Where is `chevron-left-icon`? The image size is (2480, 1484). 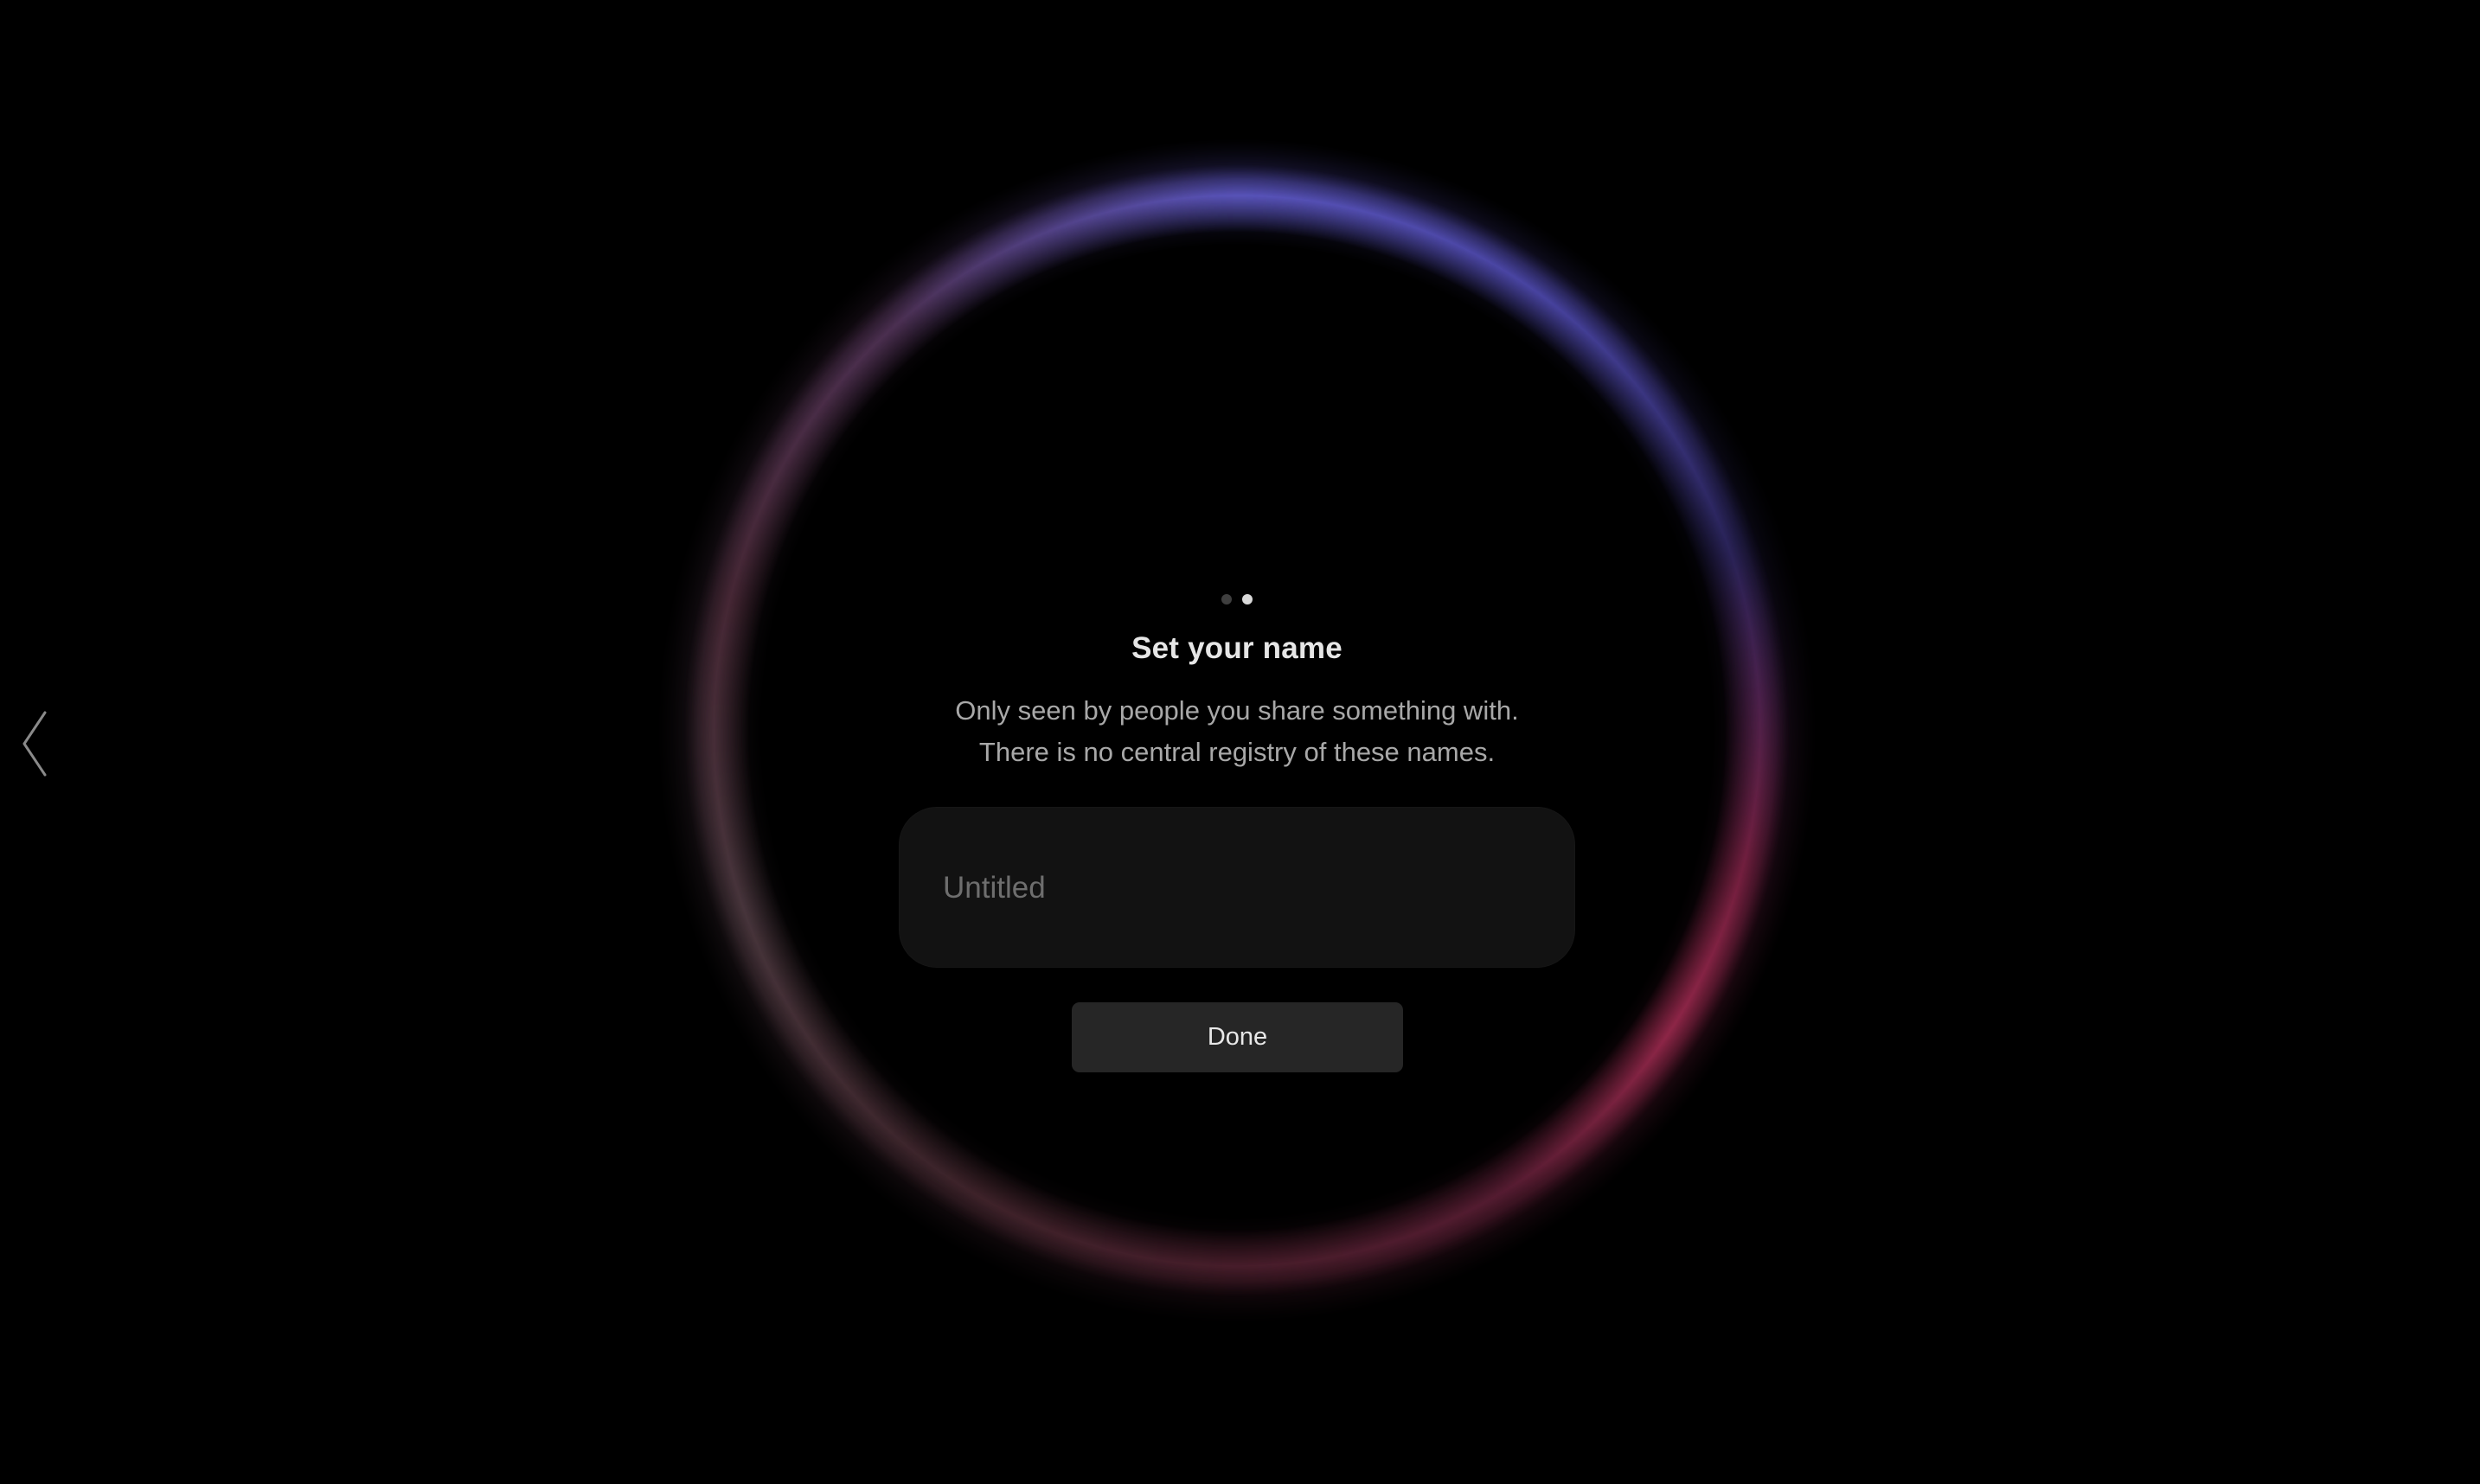
chevron-left-icon is located at coordinates (34, 744).